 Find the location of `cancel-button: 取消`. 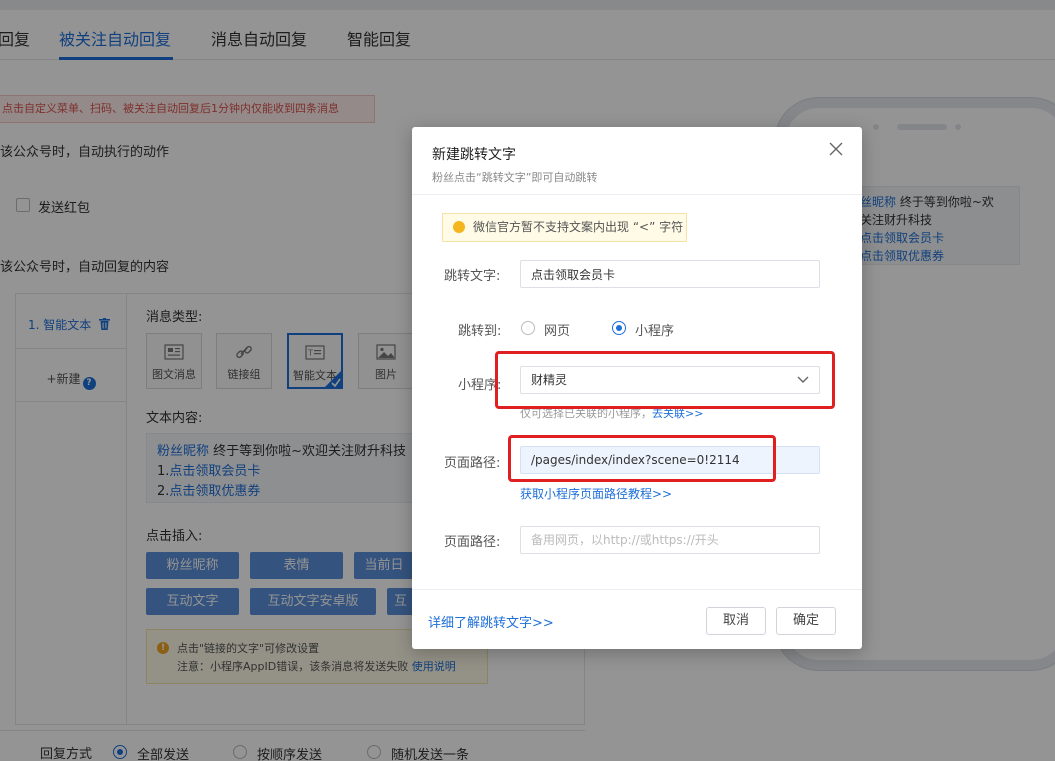

cancel-button: 取消 is located at coordinates (736, 621).